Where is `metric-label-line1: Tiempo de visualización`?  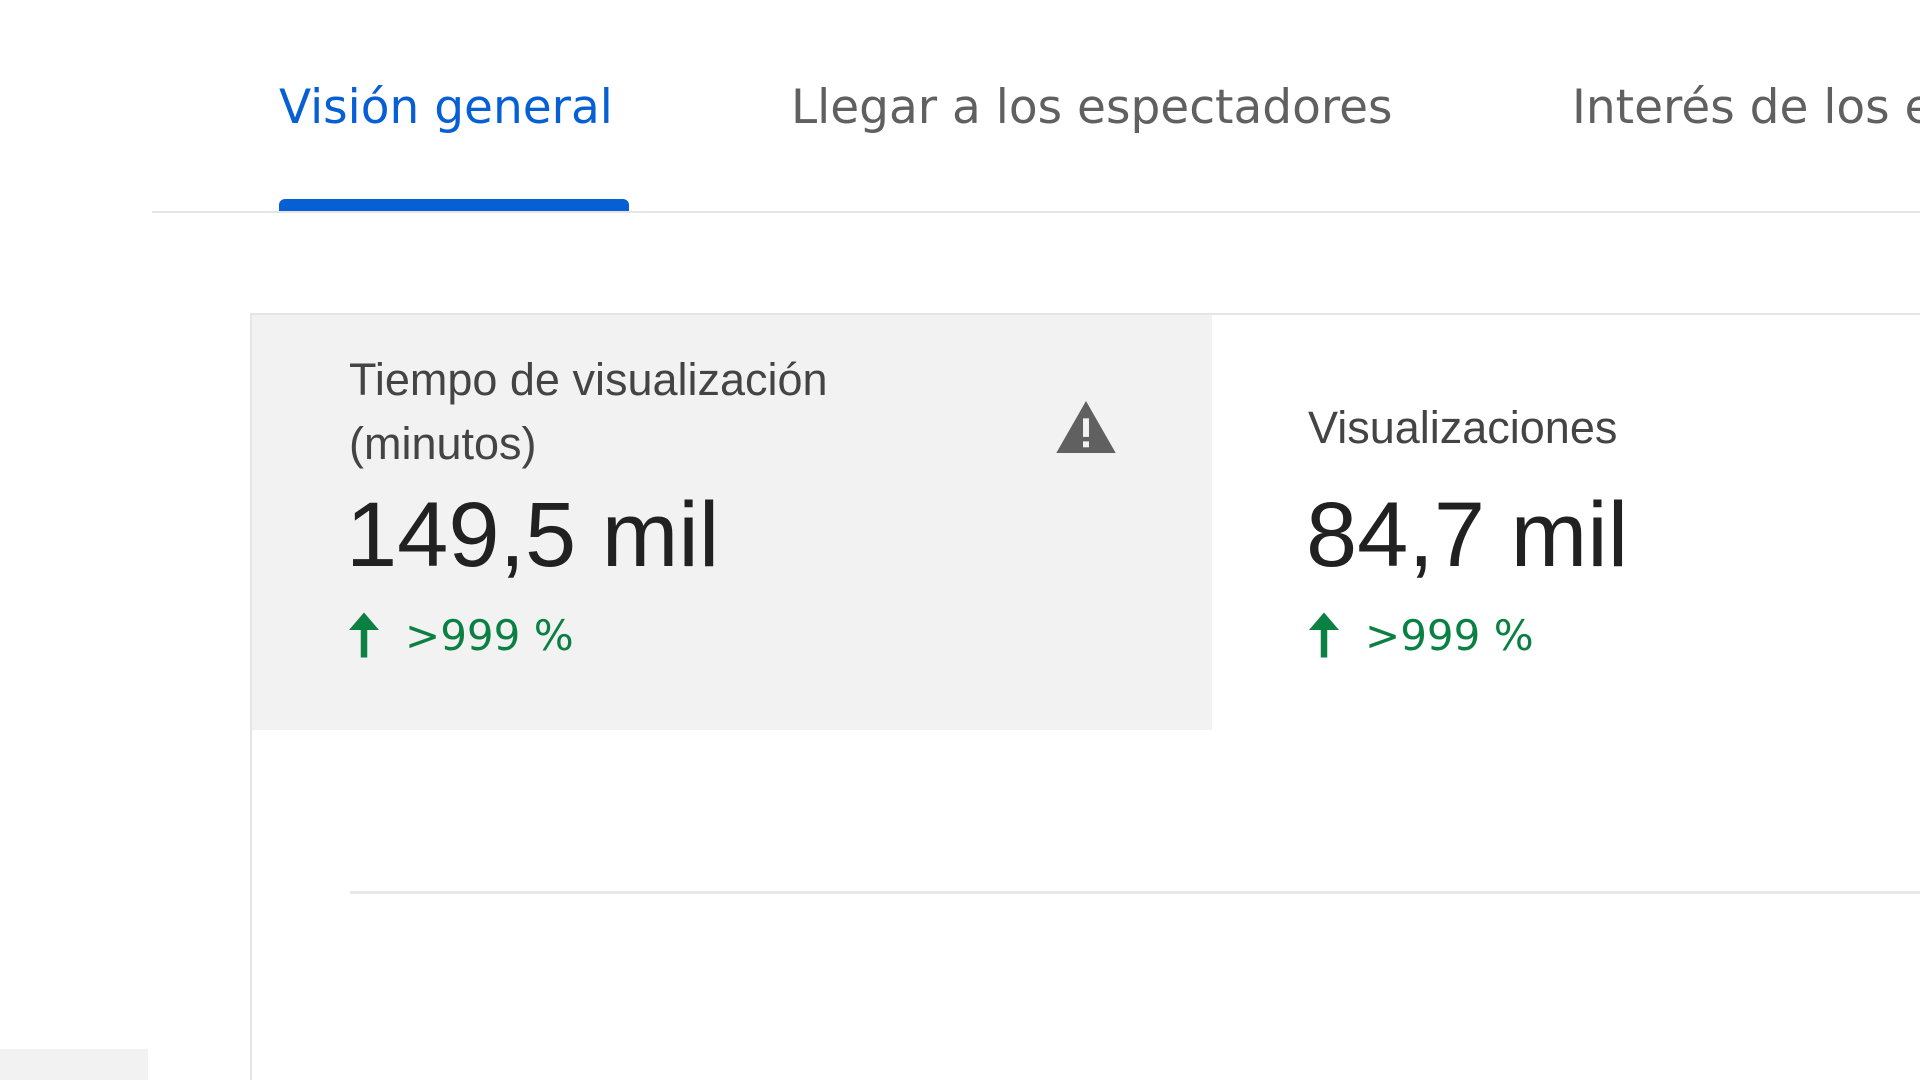 metric-label-line1: Tiempo de visualización is located at coordinates (588, 379).